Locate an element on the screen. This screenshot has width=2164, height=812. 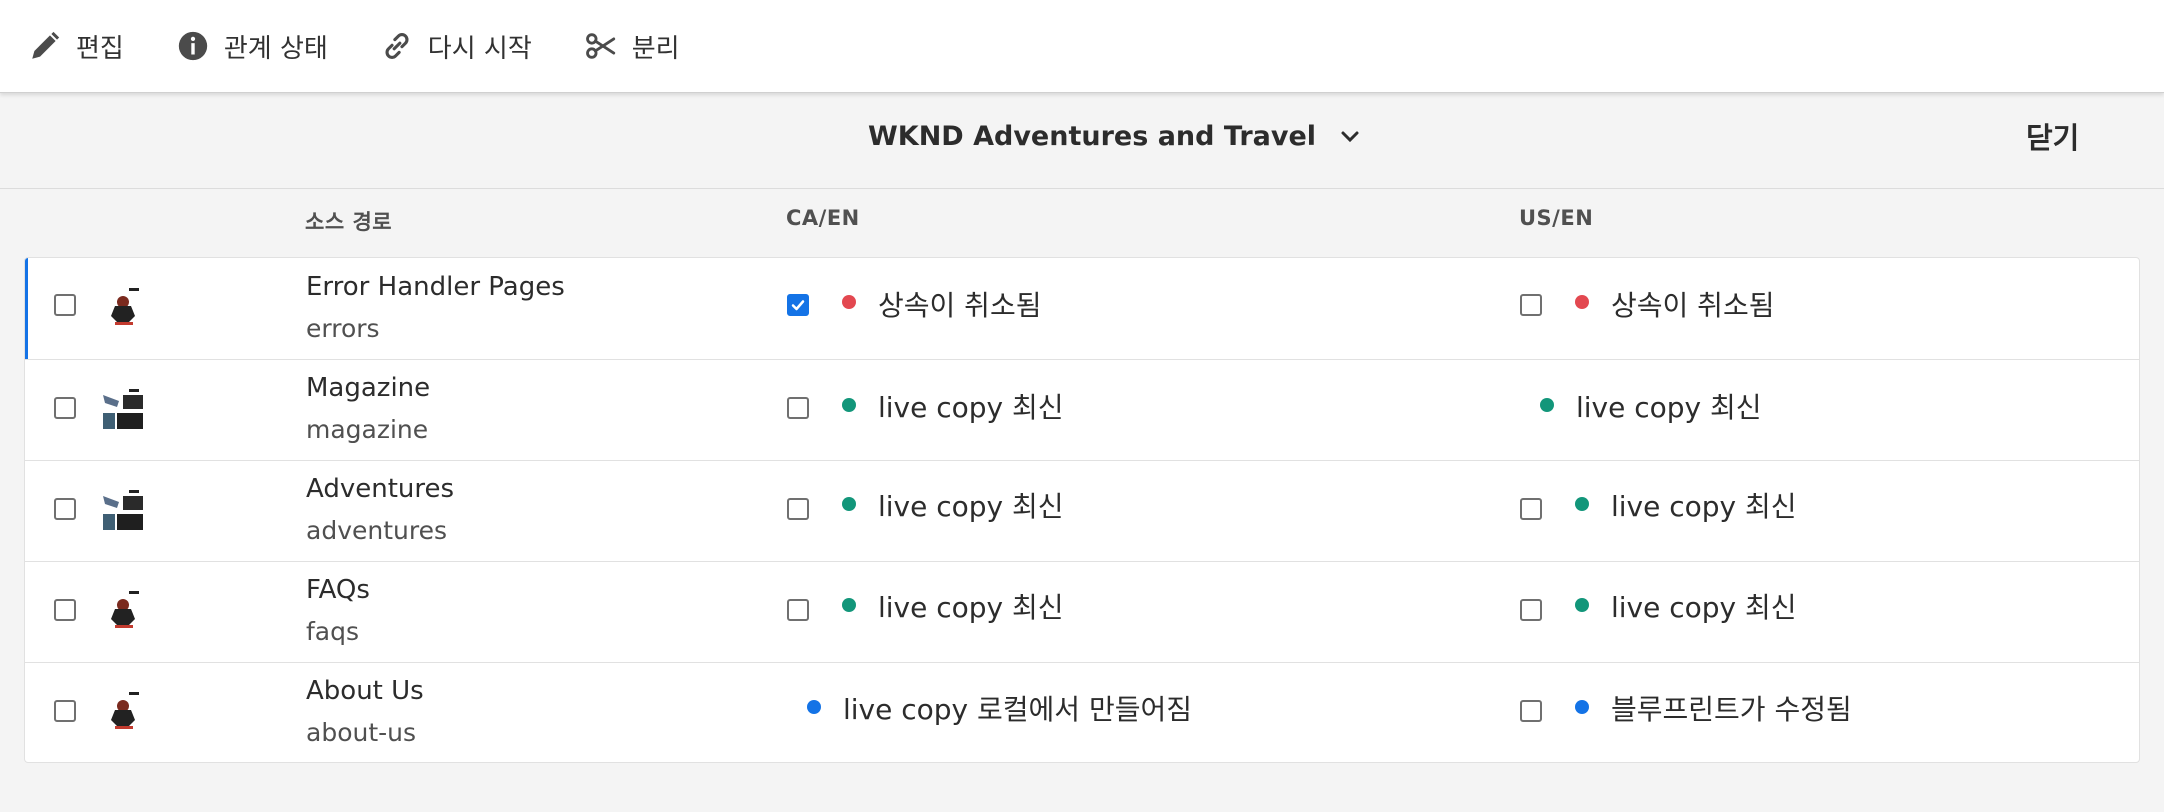
site-selector: WKND Adventures and Travel is located at coordinates (1115, 136).